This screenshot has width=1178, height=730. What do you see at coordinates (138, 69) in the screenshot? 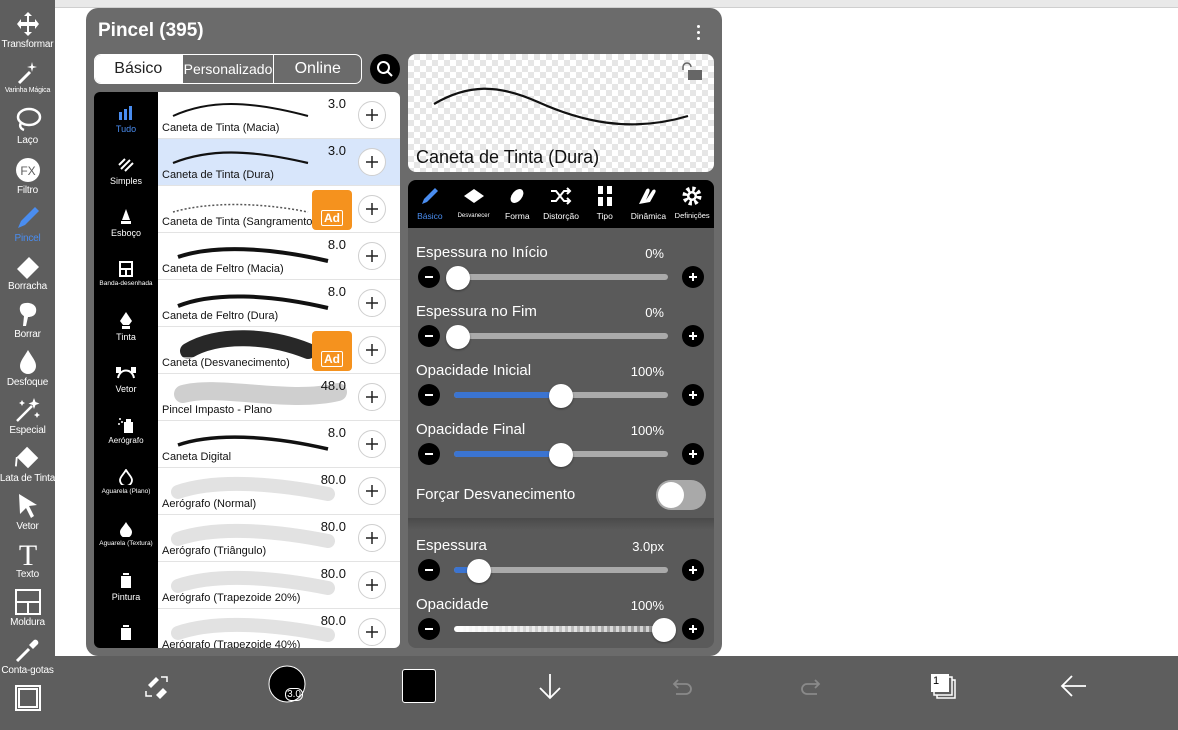
I see `tab-basico: Básico` at bounding box center [138, 69].